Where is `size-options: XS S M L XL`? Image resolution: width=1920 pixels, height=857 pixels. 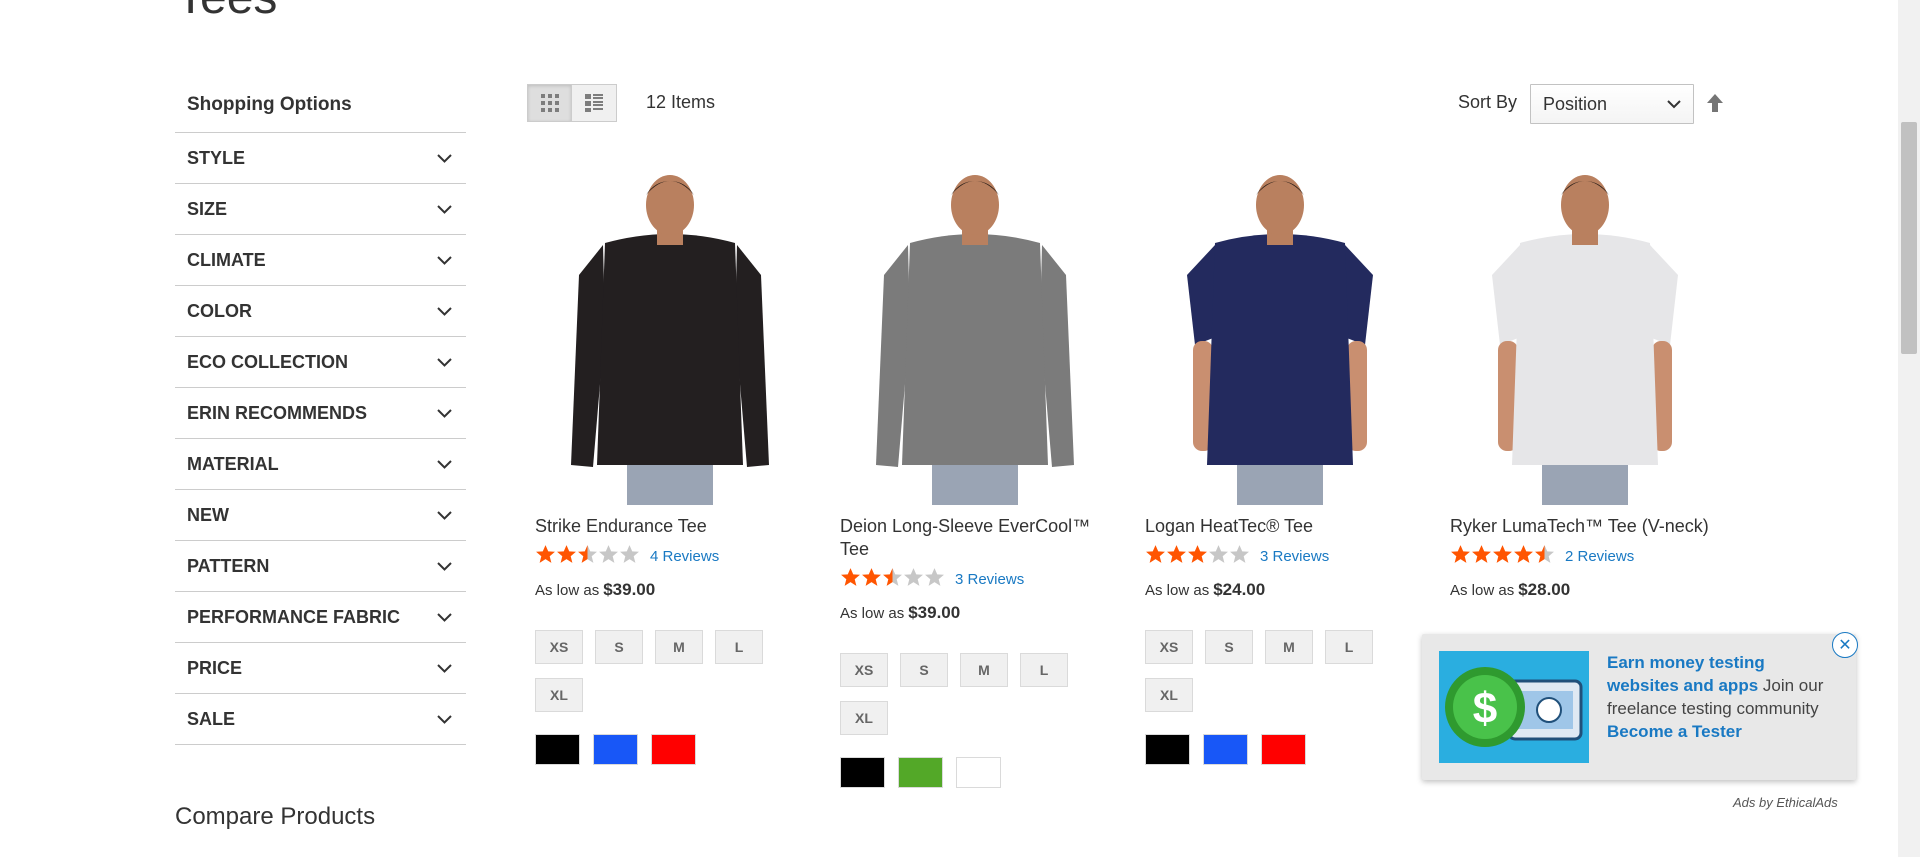 size-options: XS S M L XL is located at coordinates (1265, 671).